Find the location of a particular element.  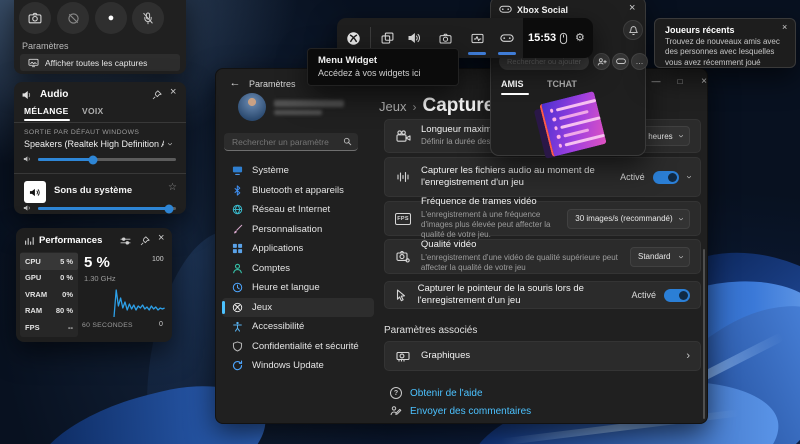

minimize-icon: — is located at coordinates (656, 81).